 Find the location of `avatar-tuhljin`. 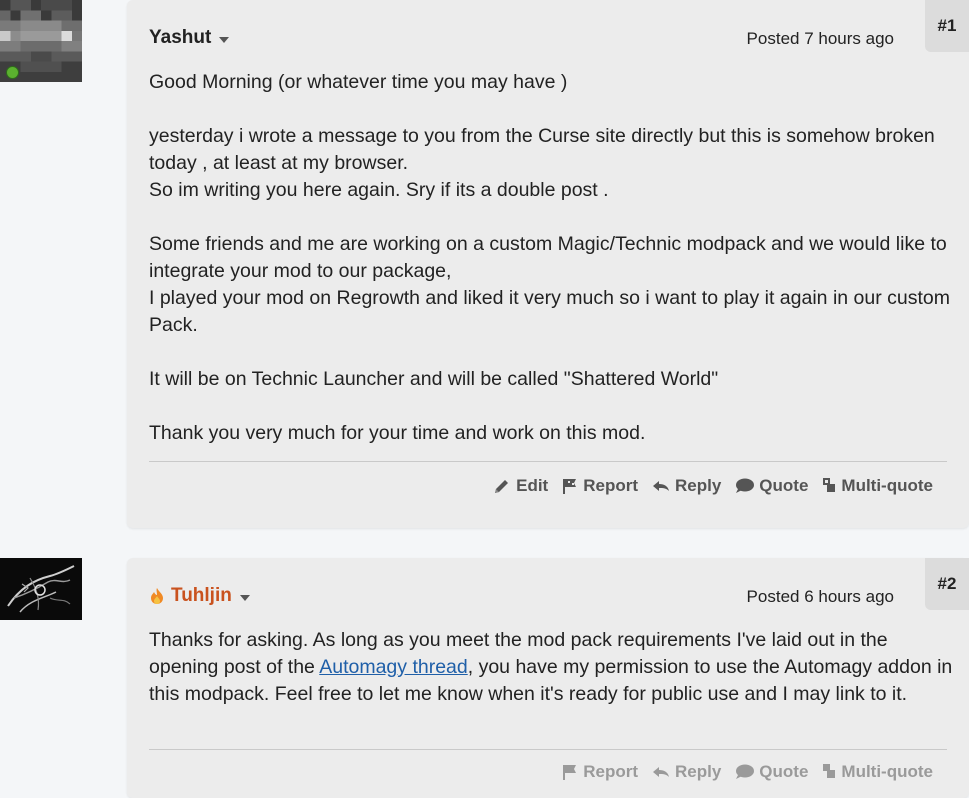

avatar-tuhljin is located at coordinates (41, 589).